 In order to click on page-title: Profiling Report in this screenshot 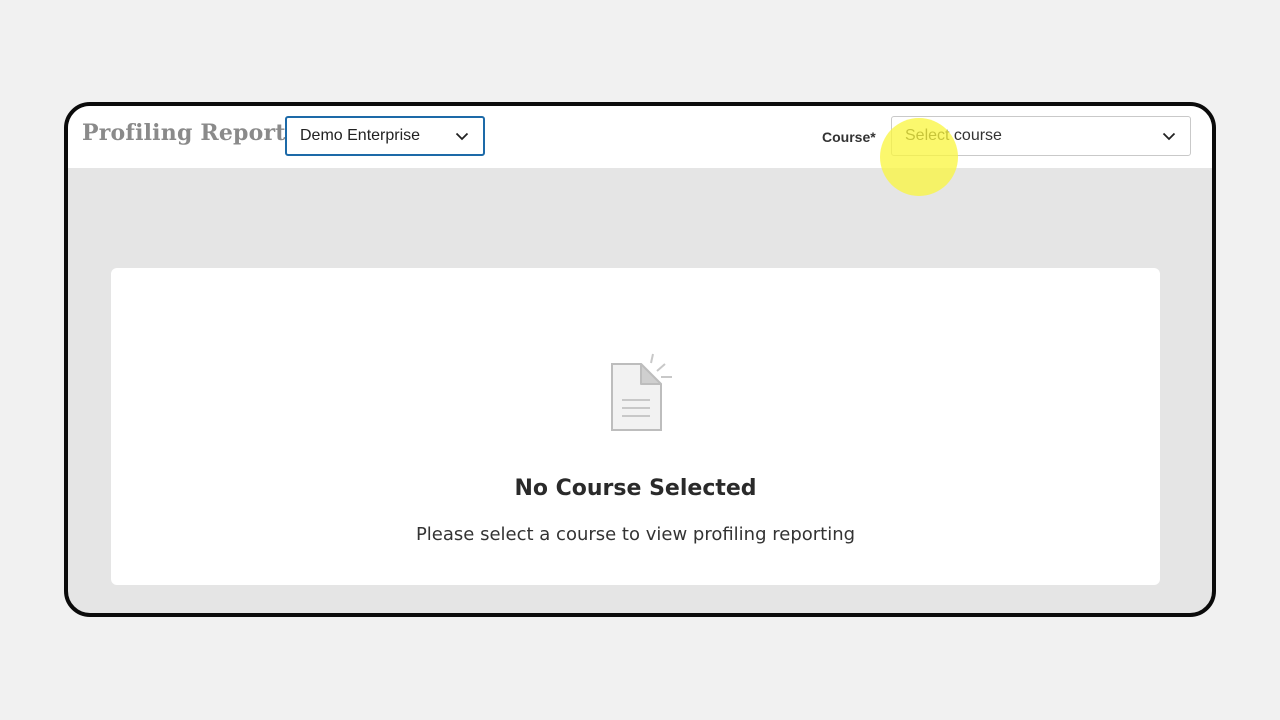, I will do `click(184, 133)`.